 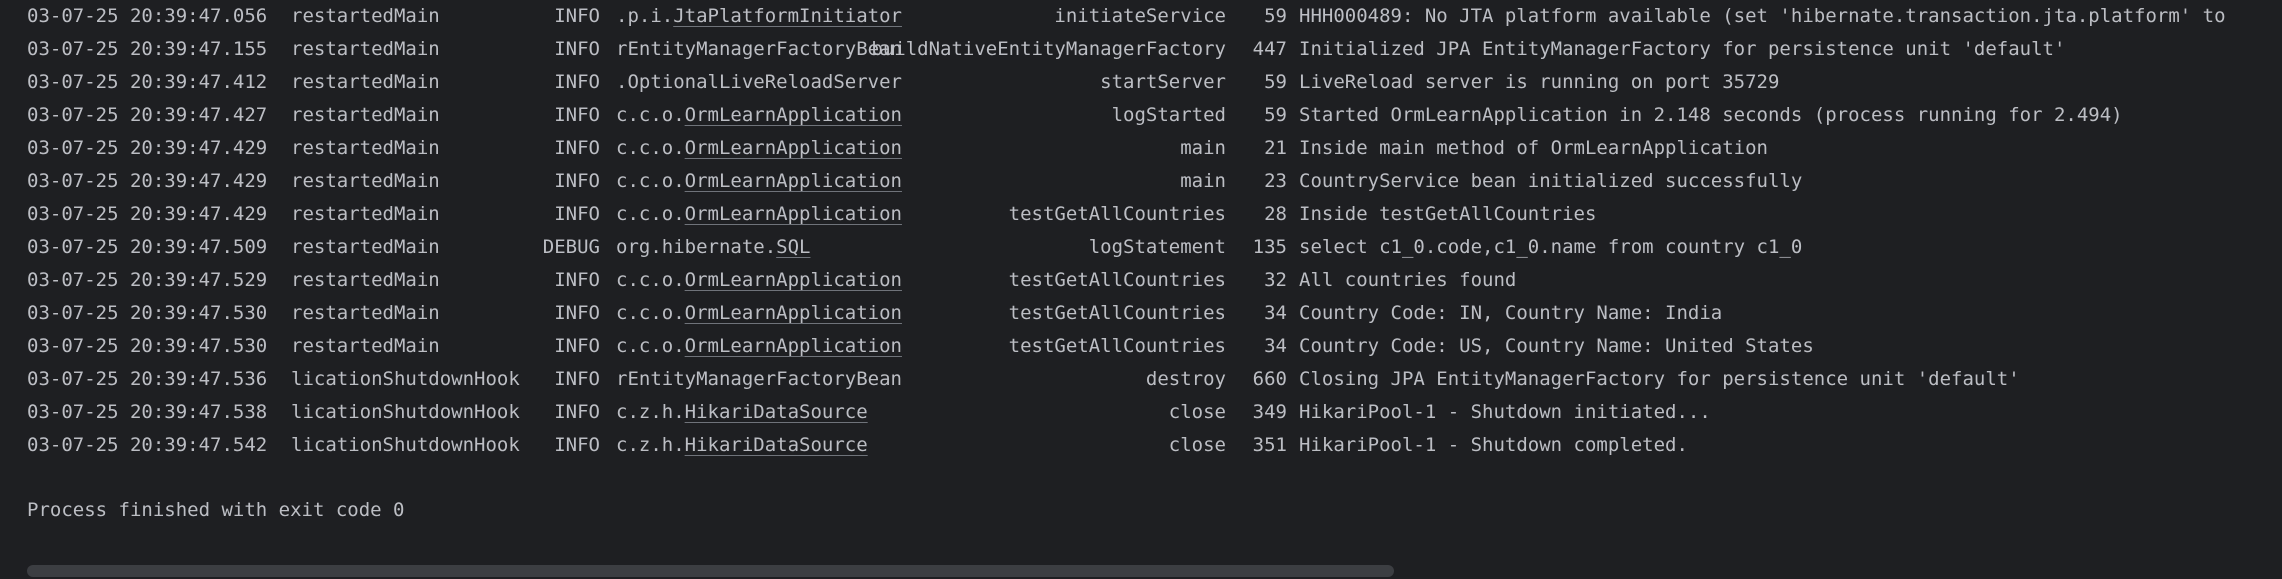 I want to click on log-line-number: 447, so click(x=1269, y=49).